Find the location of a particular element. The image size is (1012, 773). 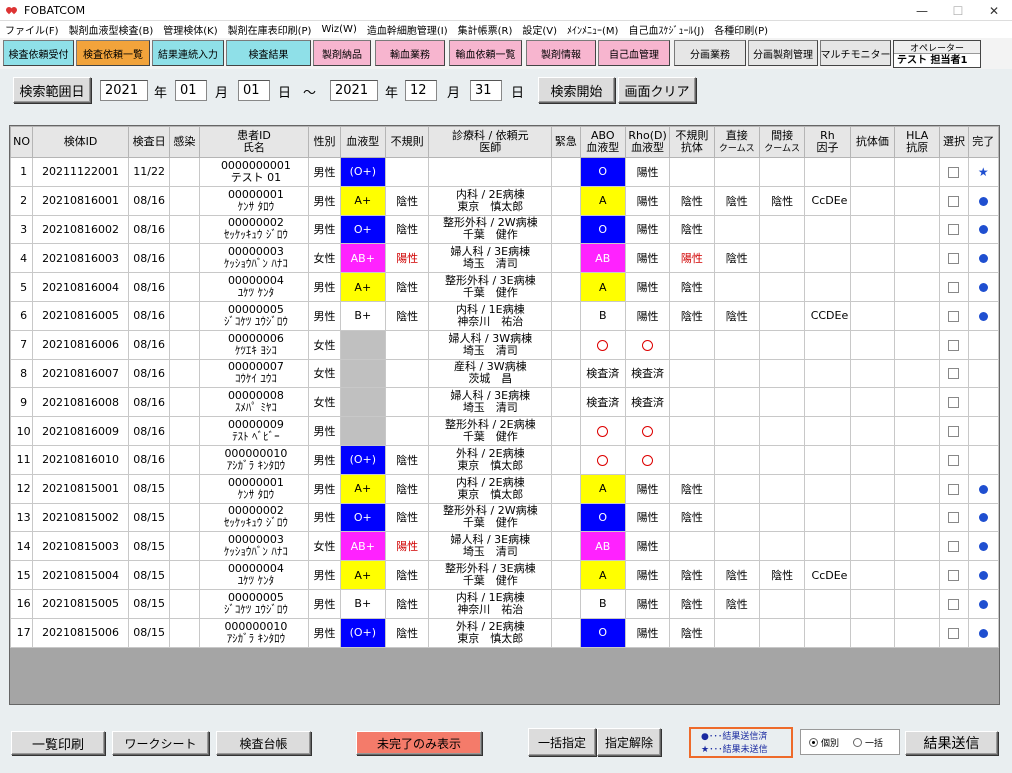

cell-done is located at coordinates (983, 459).